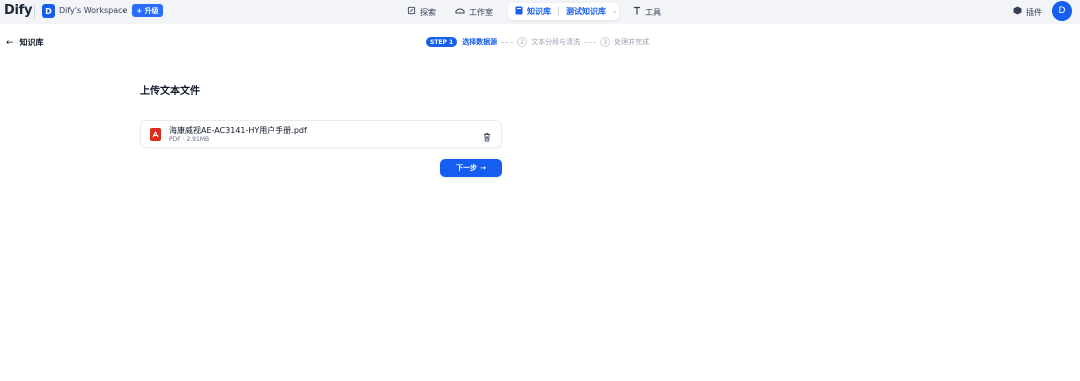 The image size is (1080, 381). I want to click on arrow-right-icon: →, so click(483, 168).